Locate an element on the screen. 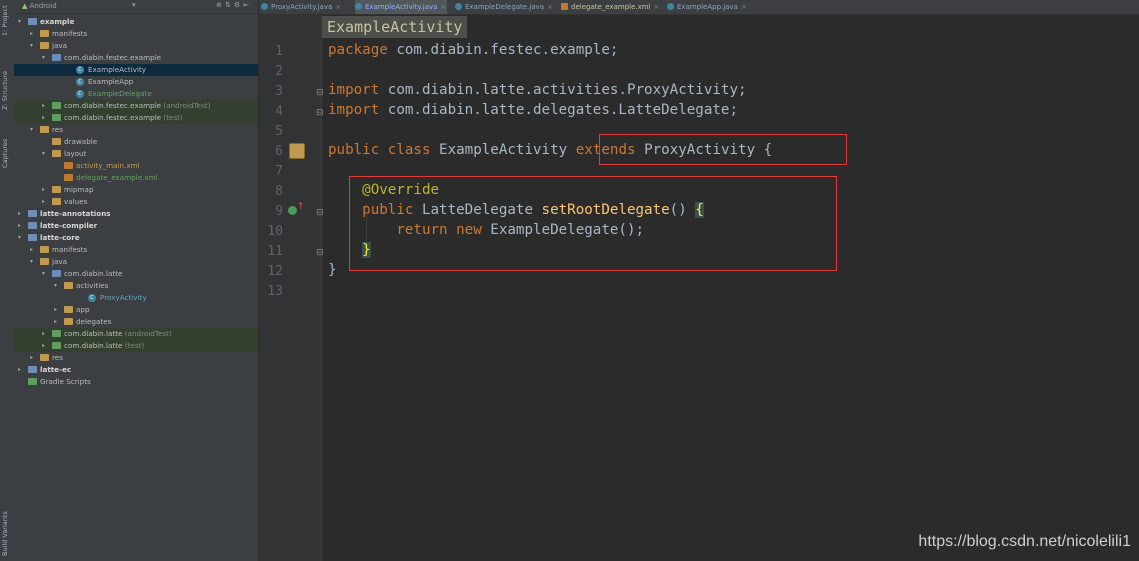 The image size is (1139, 561). tree-item-folder-res: ▸ res is located at coordinates (136, 358).